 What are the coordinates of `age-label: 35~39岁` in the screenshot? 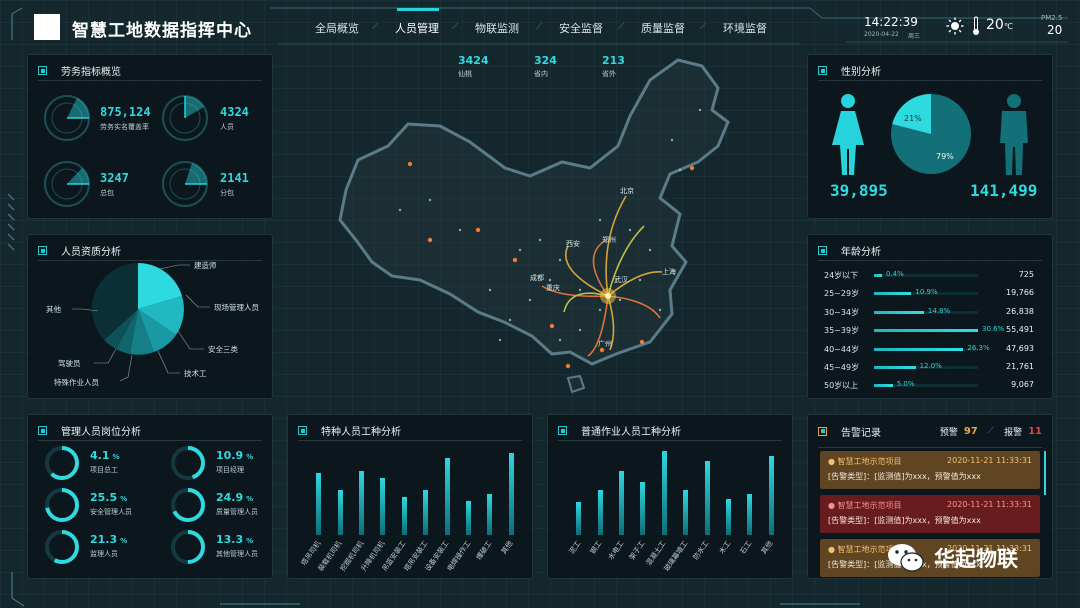 It's located at (842, 331).